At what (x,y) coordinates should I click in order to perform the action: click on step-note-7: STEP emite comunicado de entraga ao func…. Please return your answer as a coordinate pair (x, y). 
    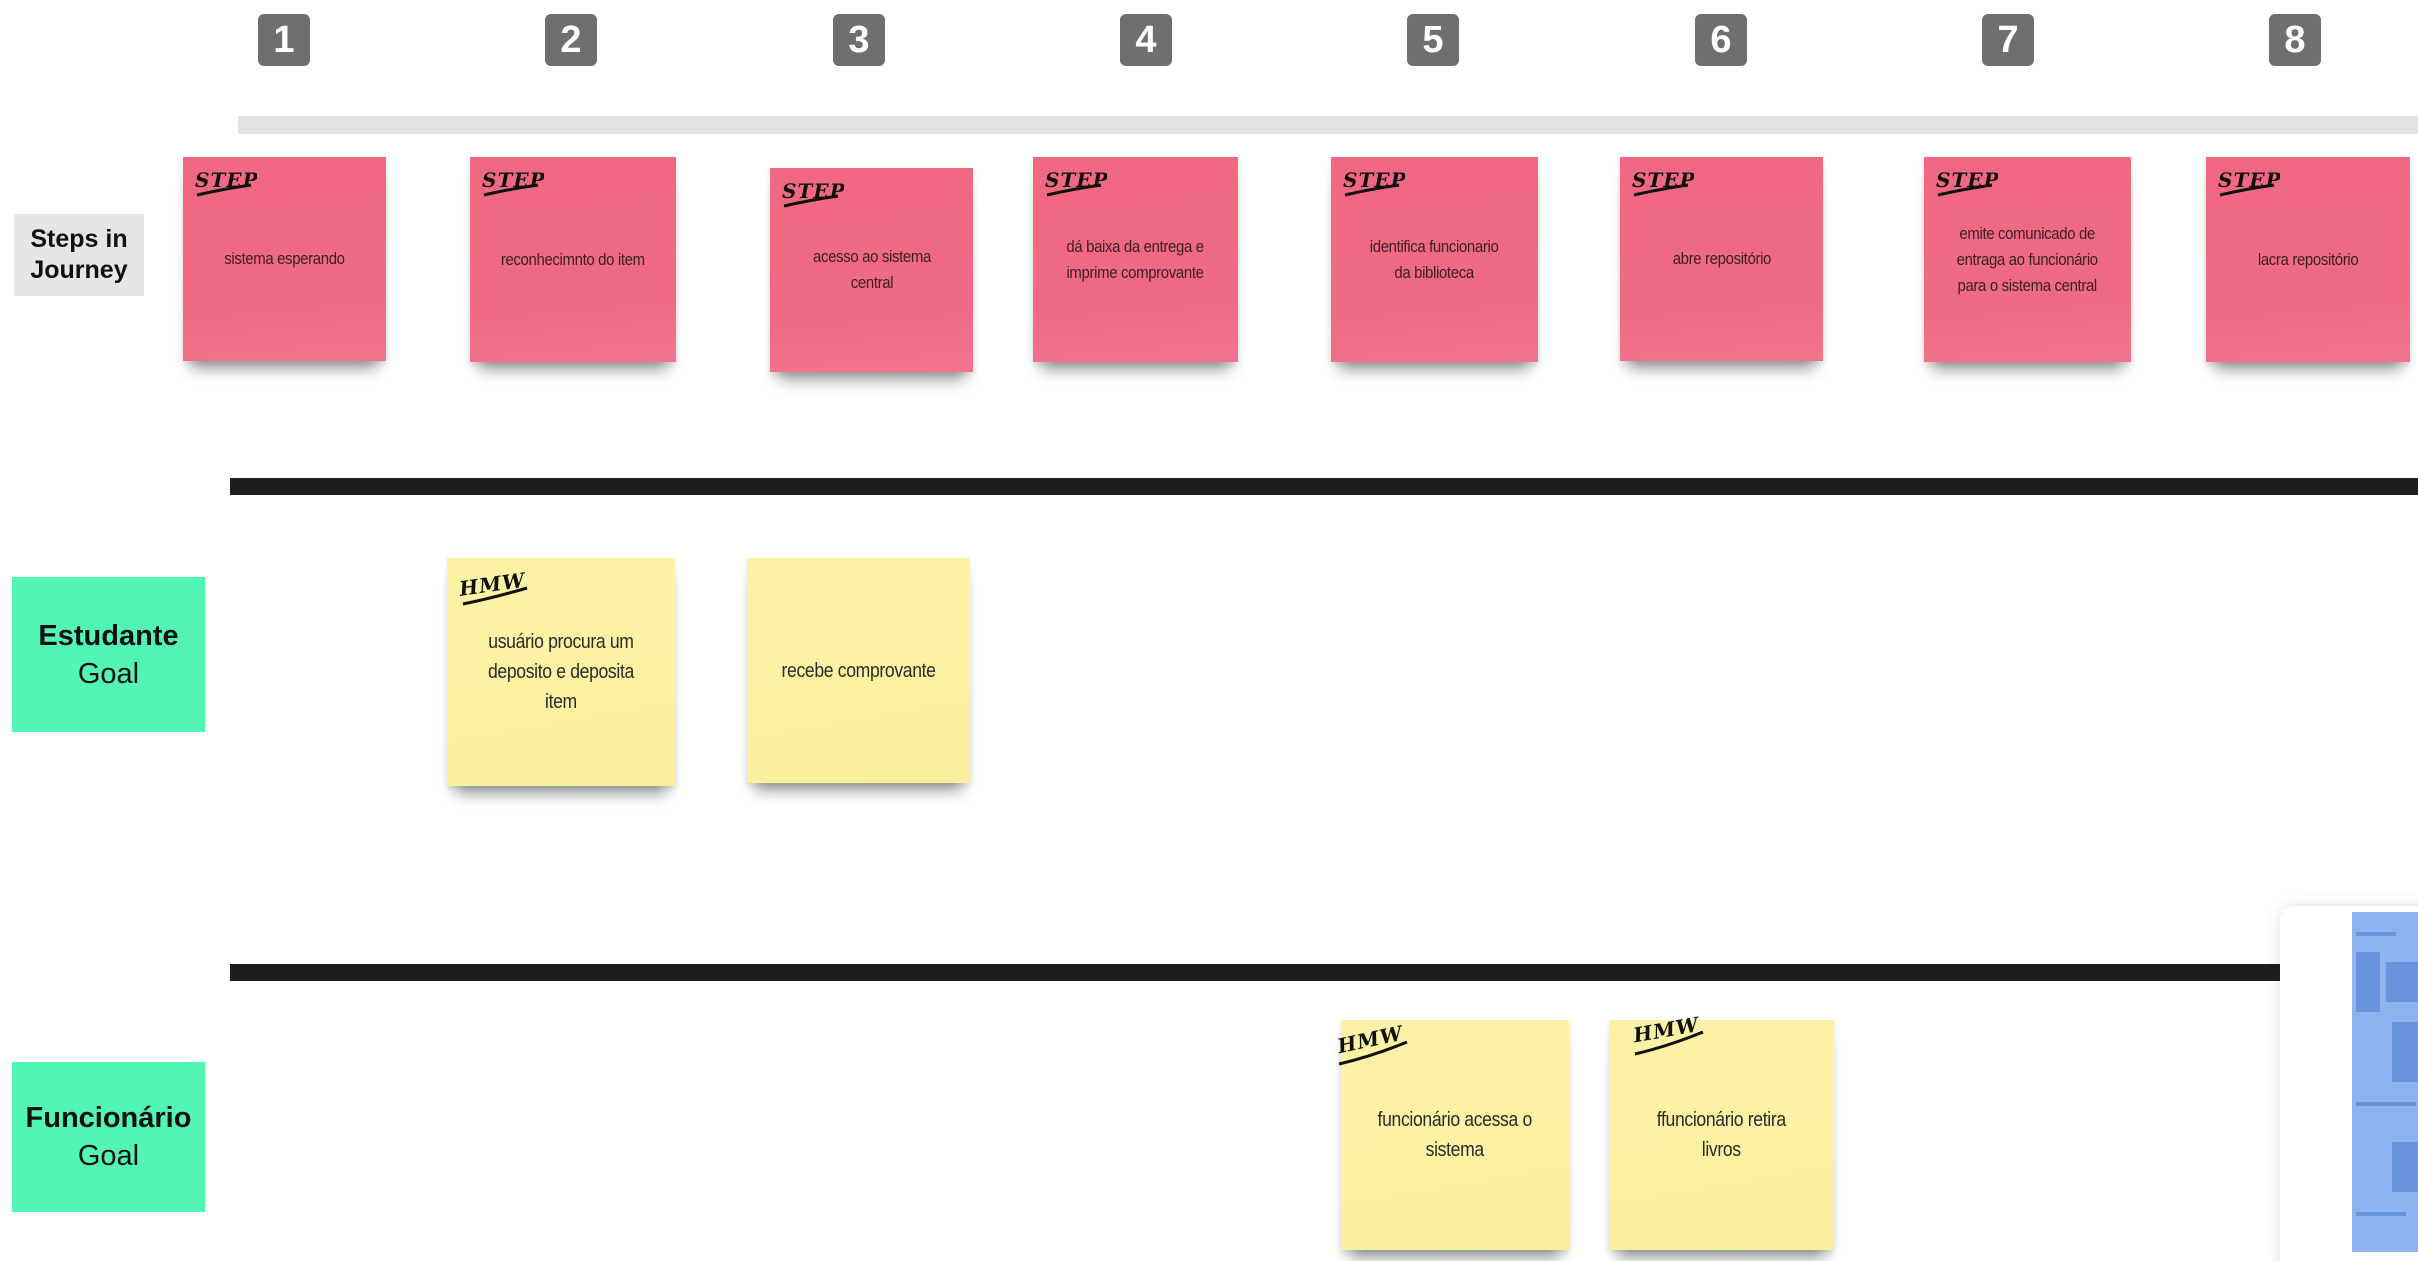
    Looking at the image, I should click on (2027, 259).